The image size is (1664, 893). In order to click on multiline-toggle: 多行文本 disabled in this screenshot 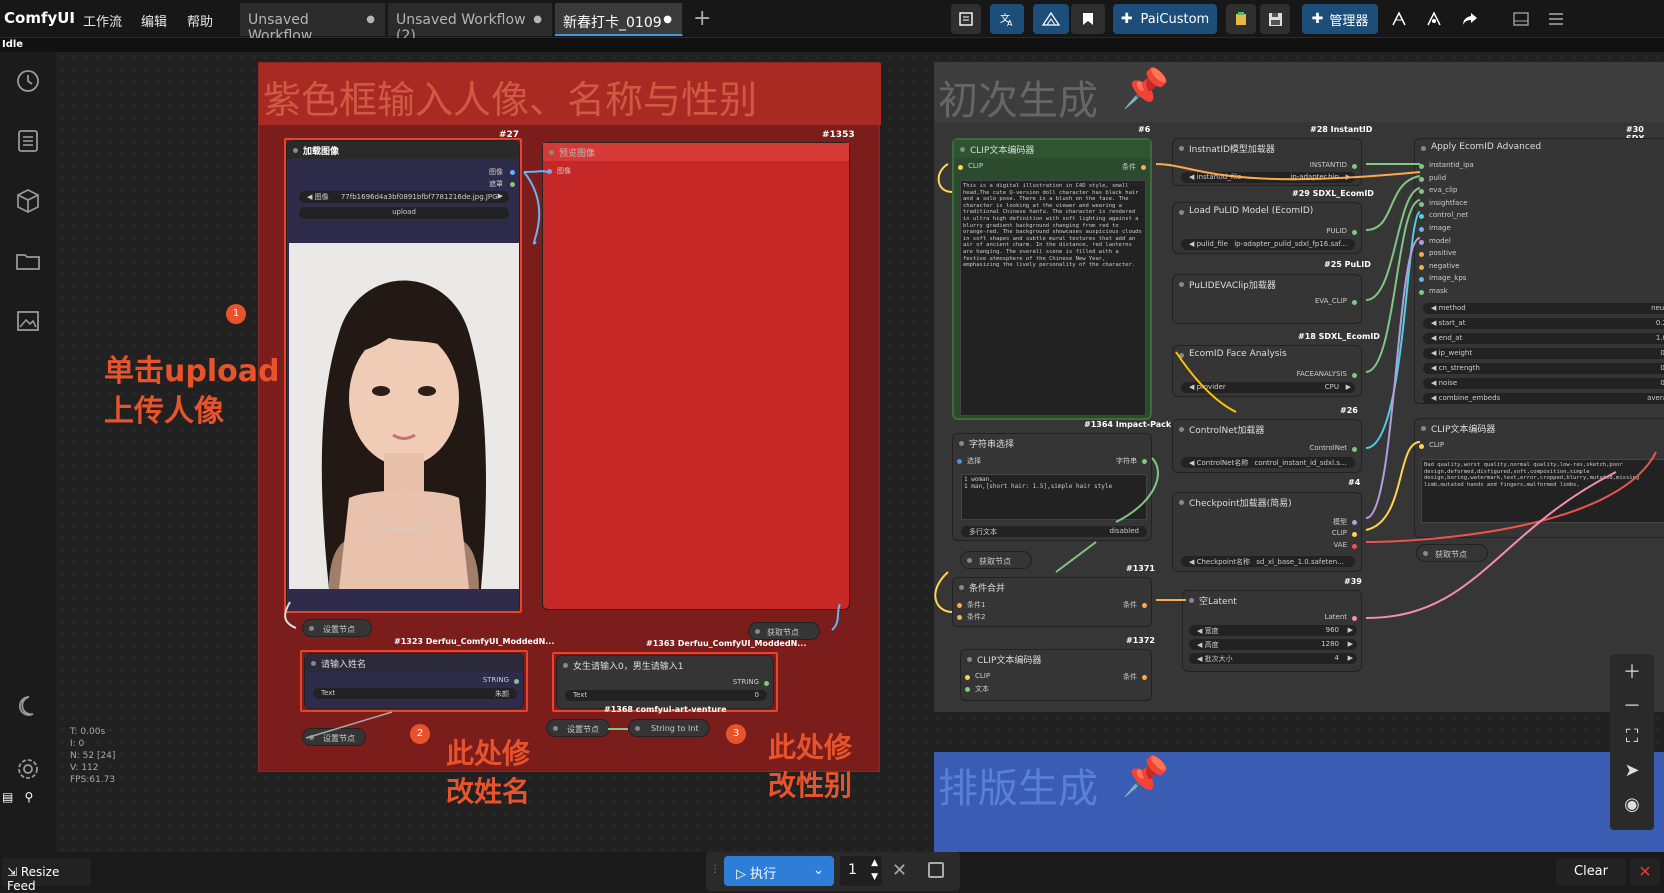, I will do `click(1054, 531)`.